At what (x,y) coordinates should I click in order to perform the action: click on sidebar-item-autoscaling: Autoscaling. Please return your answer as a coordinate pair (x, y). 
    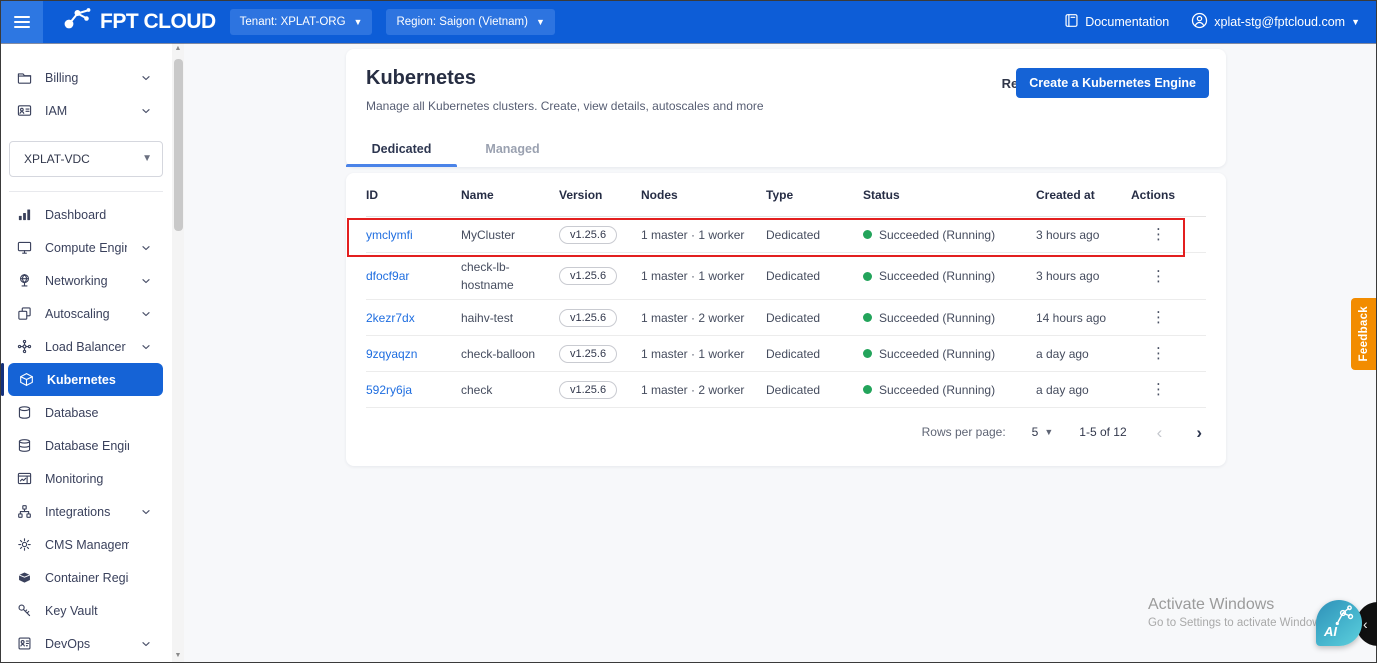
    Looking at the image, I should click on (83, 313).